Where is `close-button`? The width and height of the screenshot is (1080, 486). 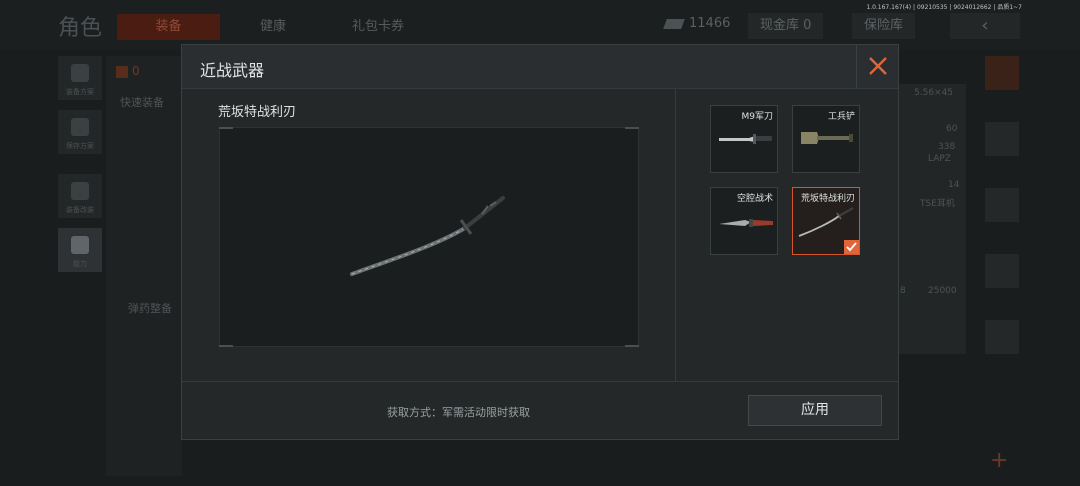 close-button is located at coordinates (877, 66).